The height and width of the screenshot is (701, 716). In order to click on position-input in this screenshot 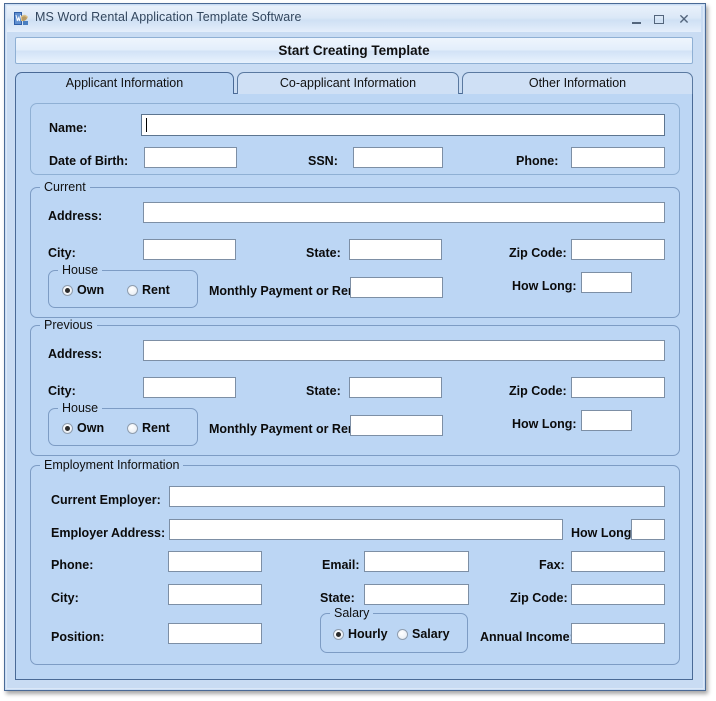, I will do `click(215, 633)`.